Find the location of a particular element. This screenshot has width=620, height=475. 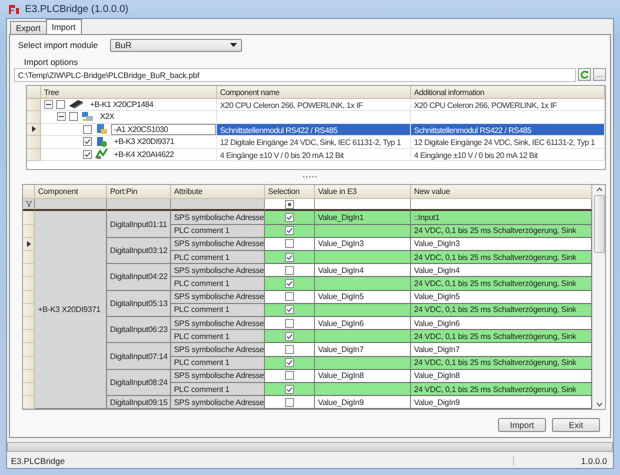

module-dropdown: BuR is located at coordinates (176, 45).